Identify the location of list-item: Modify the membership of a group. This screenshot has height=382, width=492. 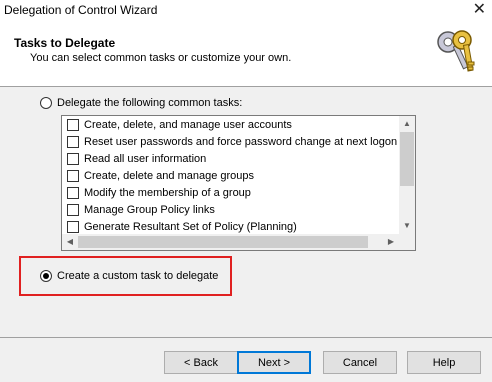
(232, 193).